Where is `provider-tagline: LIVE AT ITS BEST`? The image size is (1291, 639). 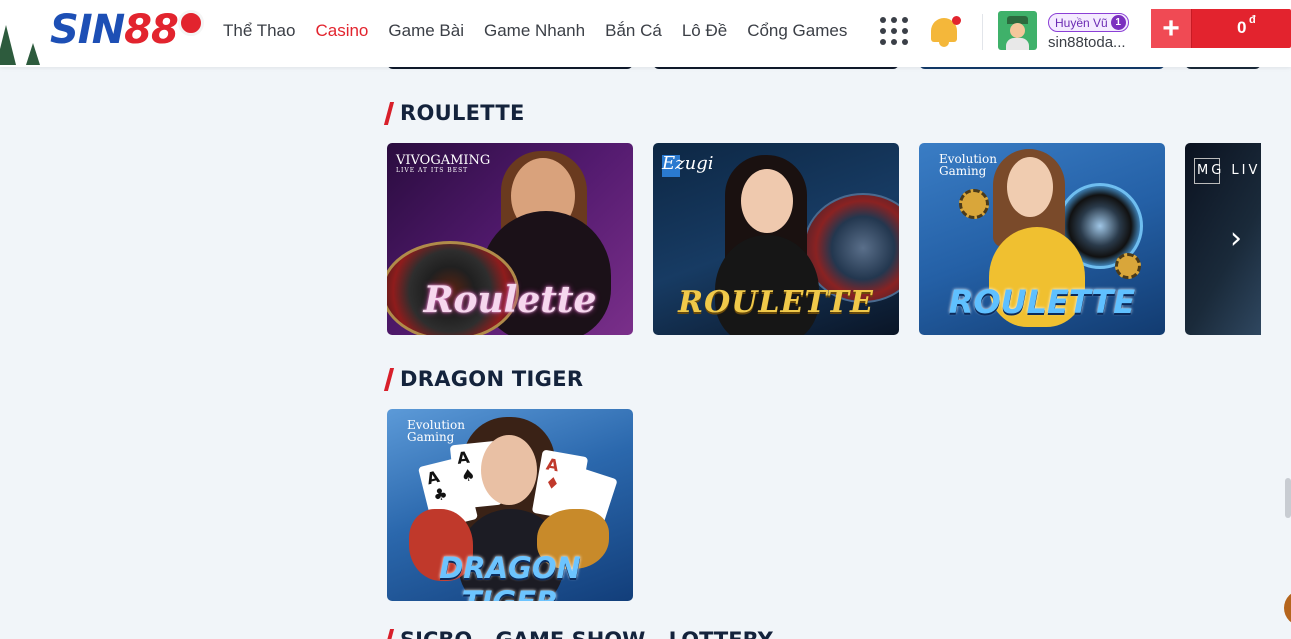
provider-tagline: LIVE AT ITS BEST is located at coordinates (432, 170).